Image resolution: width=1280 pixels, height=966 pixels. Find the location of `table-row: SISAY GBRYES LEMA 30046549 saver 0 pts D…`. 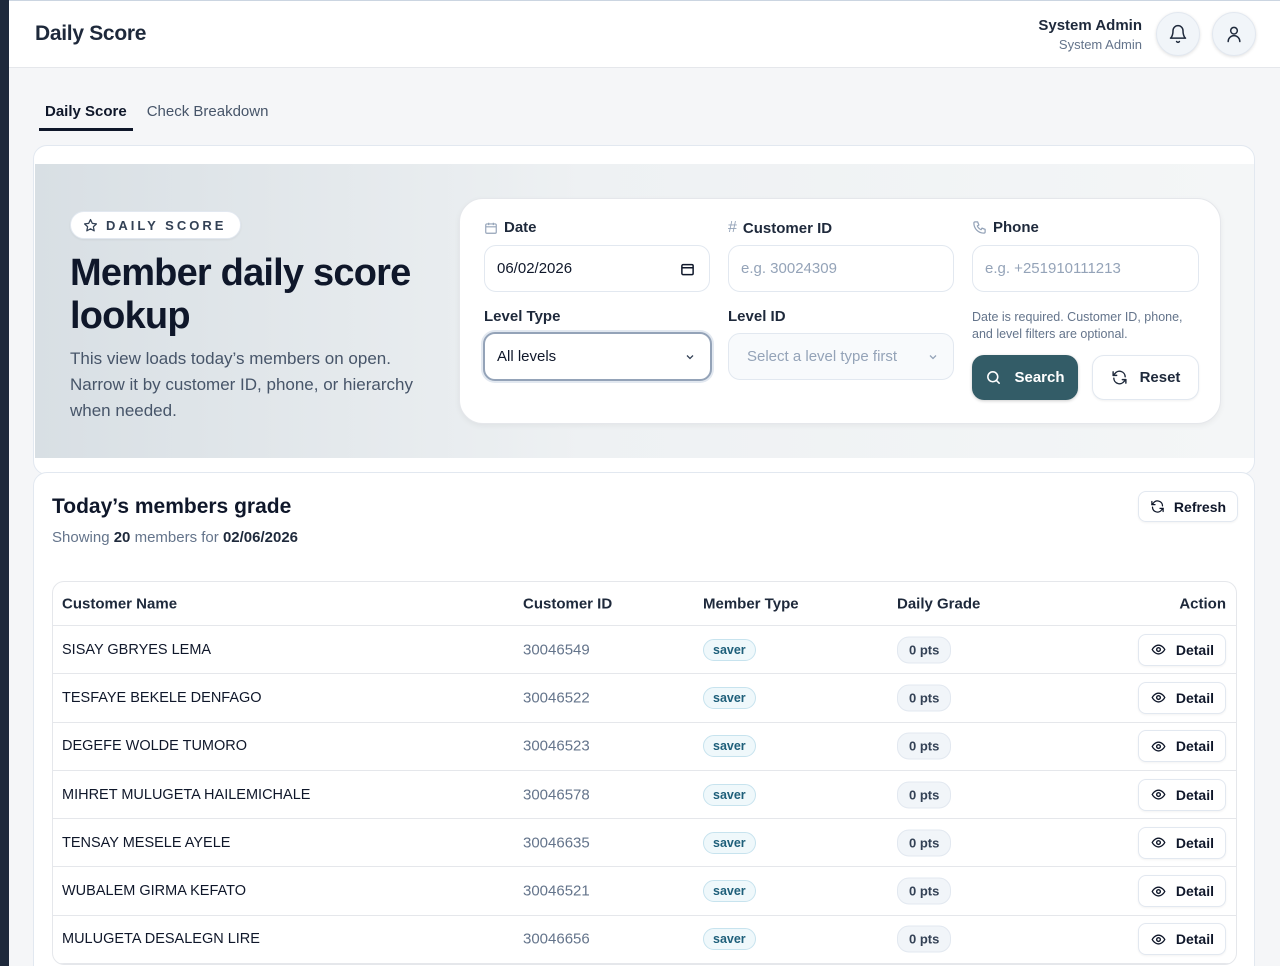

table-row: SISAY GBRYES LEMA 30046549 saver 0 pts D… is located at coordinates (644, 650).